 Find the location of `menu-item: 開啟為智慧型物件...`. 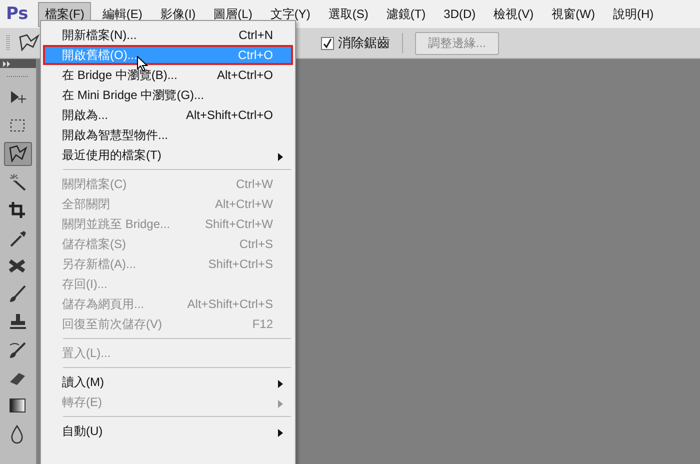

menu-item: 開啟為智慧型物件... is located at coordinates (168, 135).